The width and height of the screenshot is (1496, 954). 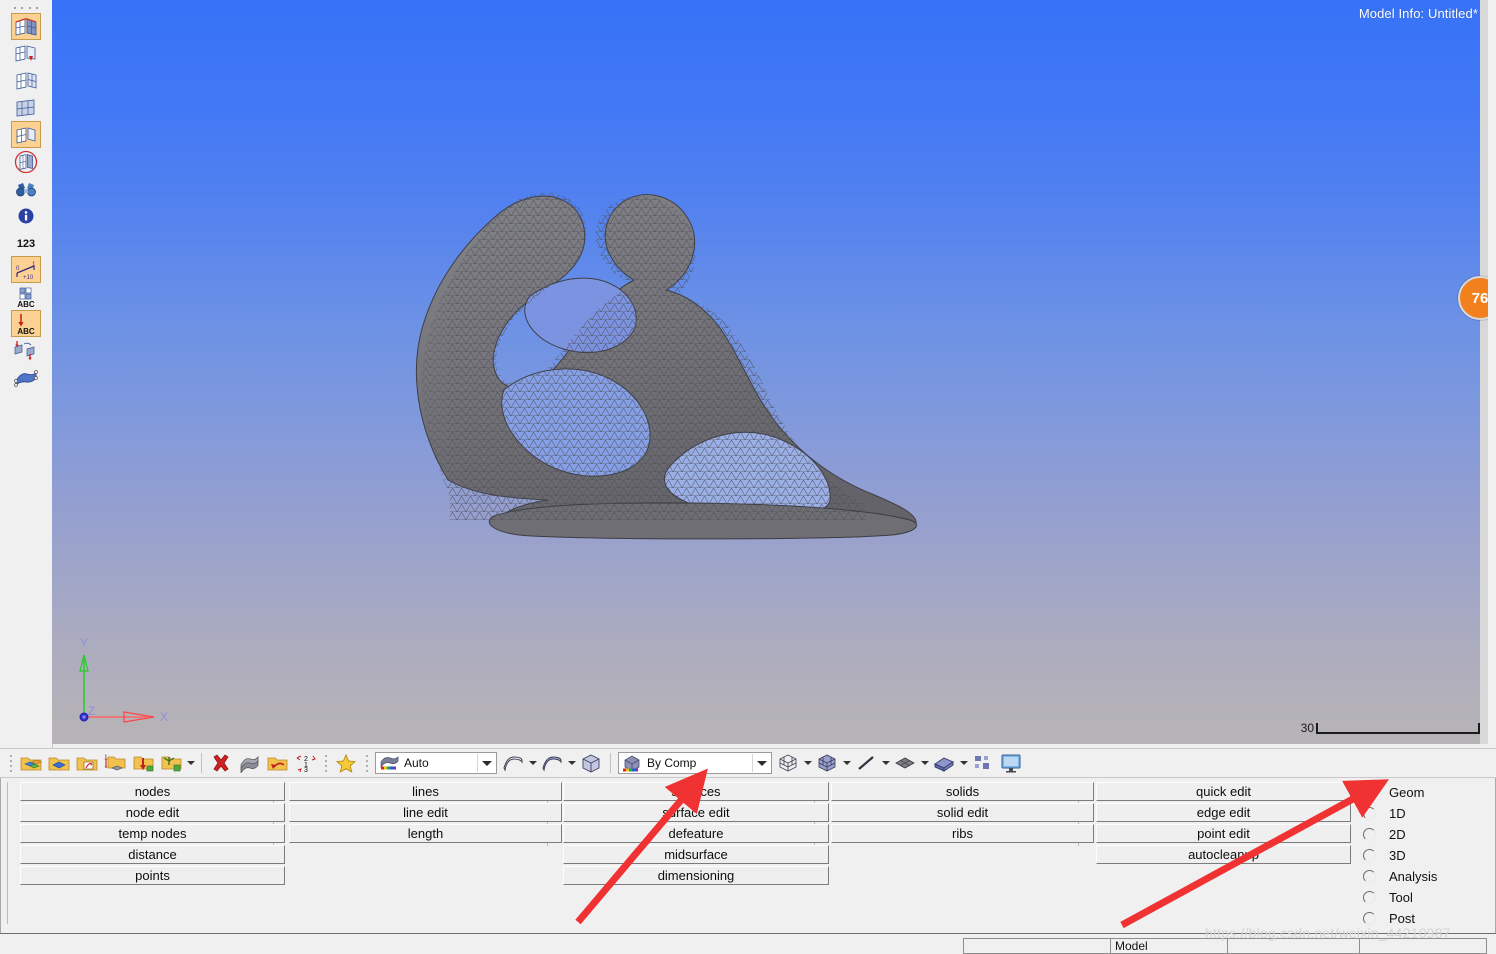 I want to click on scale-bar-line, so click(x=1398, y=728).